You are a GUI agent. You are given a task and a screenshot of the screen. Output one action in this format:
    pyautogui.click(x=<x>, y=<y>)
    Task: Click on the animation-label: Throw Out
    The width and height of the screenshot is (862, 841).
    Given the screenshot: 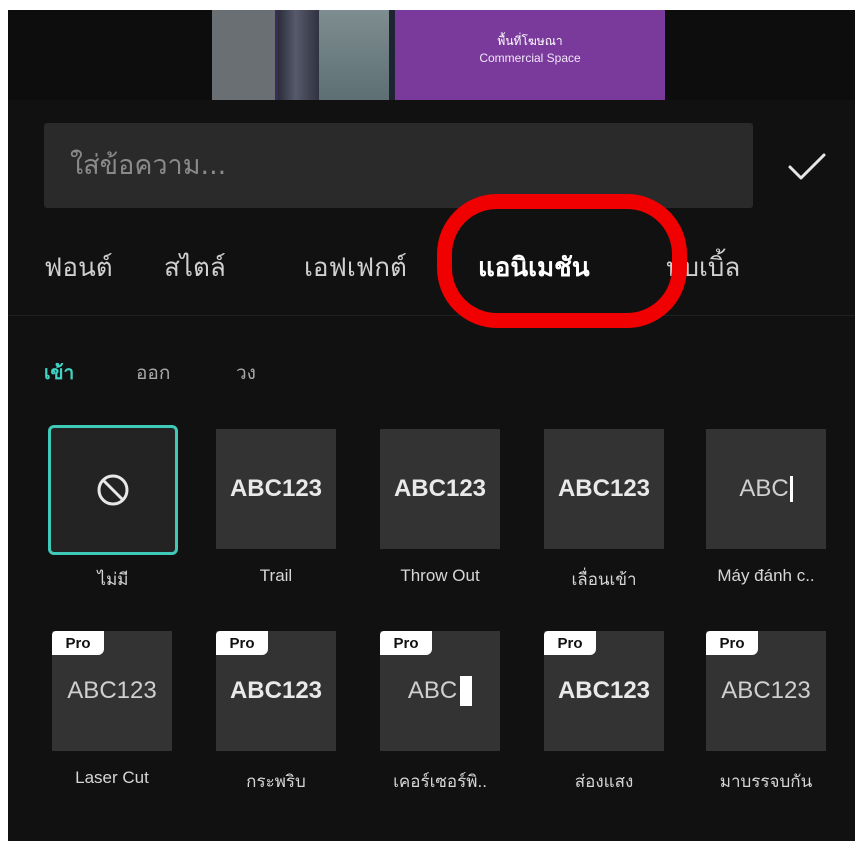 What is the action you would take?
    pyautogui.click(x=440, y=575)
    